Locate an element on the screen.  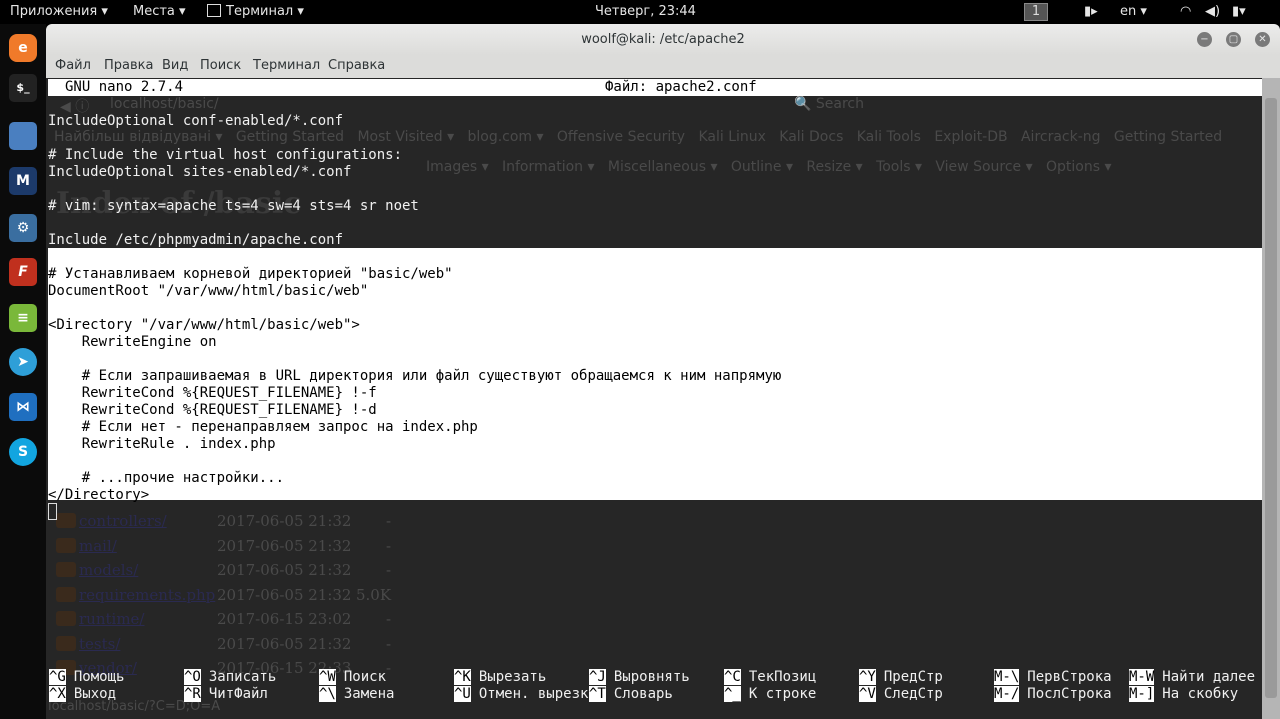
nano-header: GNU nano 2.7.4 Файл: apache2.conf is located at coordinates (655, 87).